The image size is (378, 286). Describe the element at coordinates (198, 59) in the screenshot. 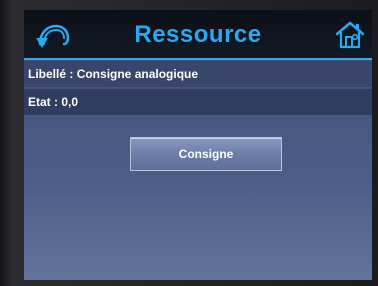

I see `header-divider` at that location.